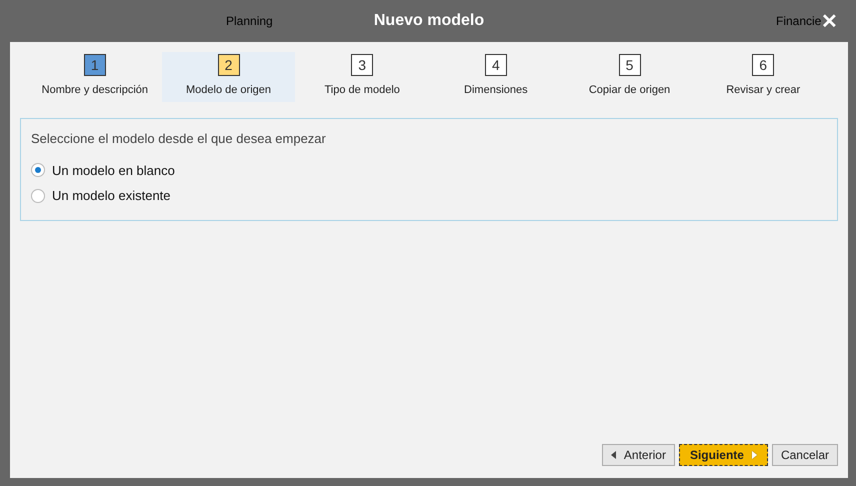 The image size is (856, 486). What do you see at coordinates (763, 90) in the screenshot?
I see `step-label: Revisar y crear` at bounding box center [763, 90].